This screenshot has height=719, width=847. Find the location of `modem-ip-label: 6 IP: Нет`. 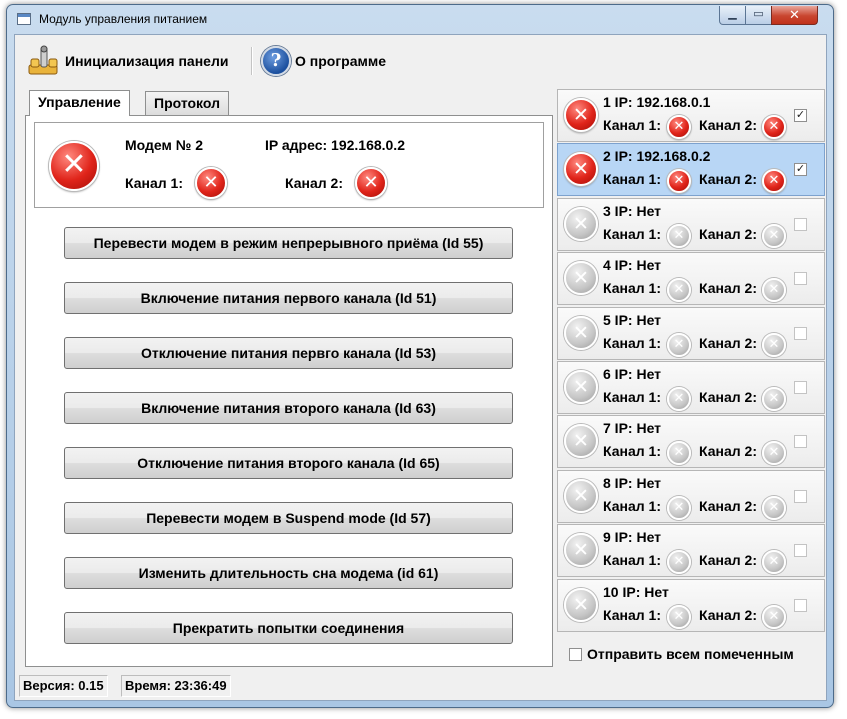

modem-ip-label: 6 IP: Нет is located at coordinates (632, 374).